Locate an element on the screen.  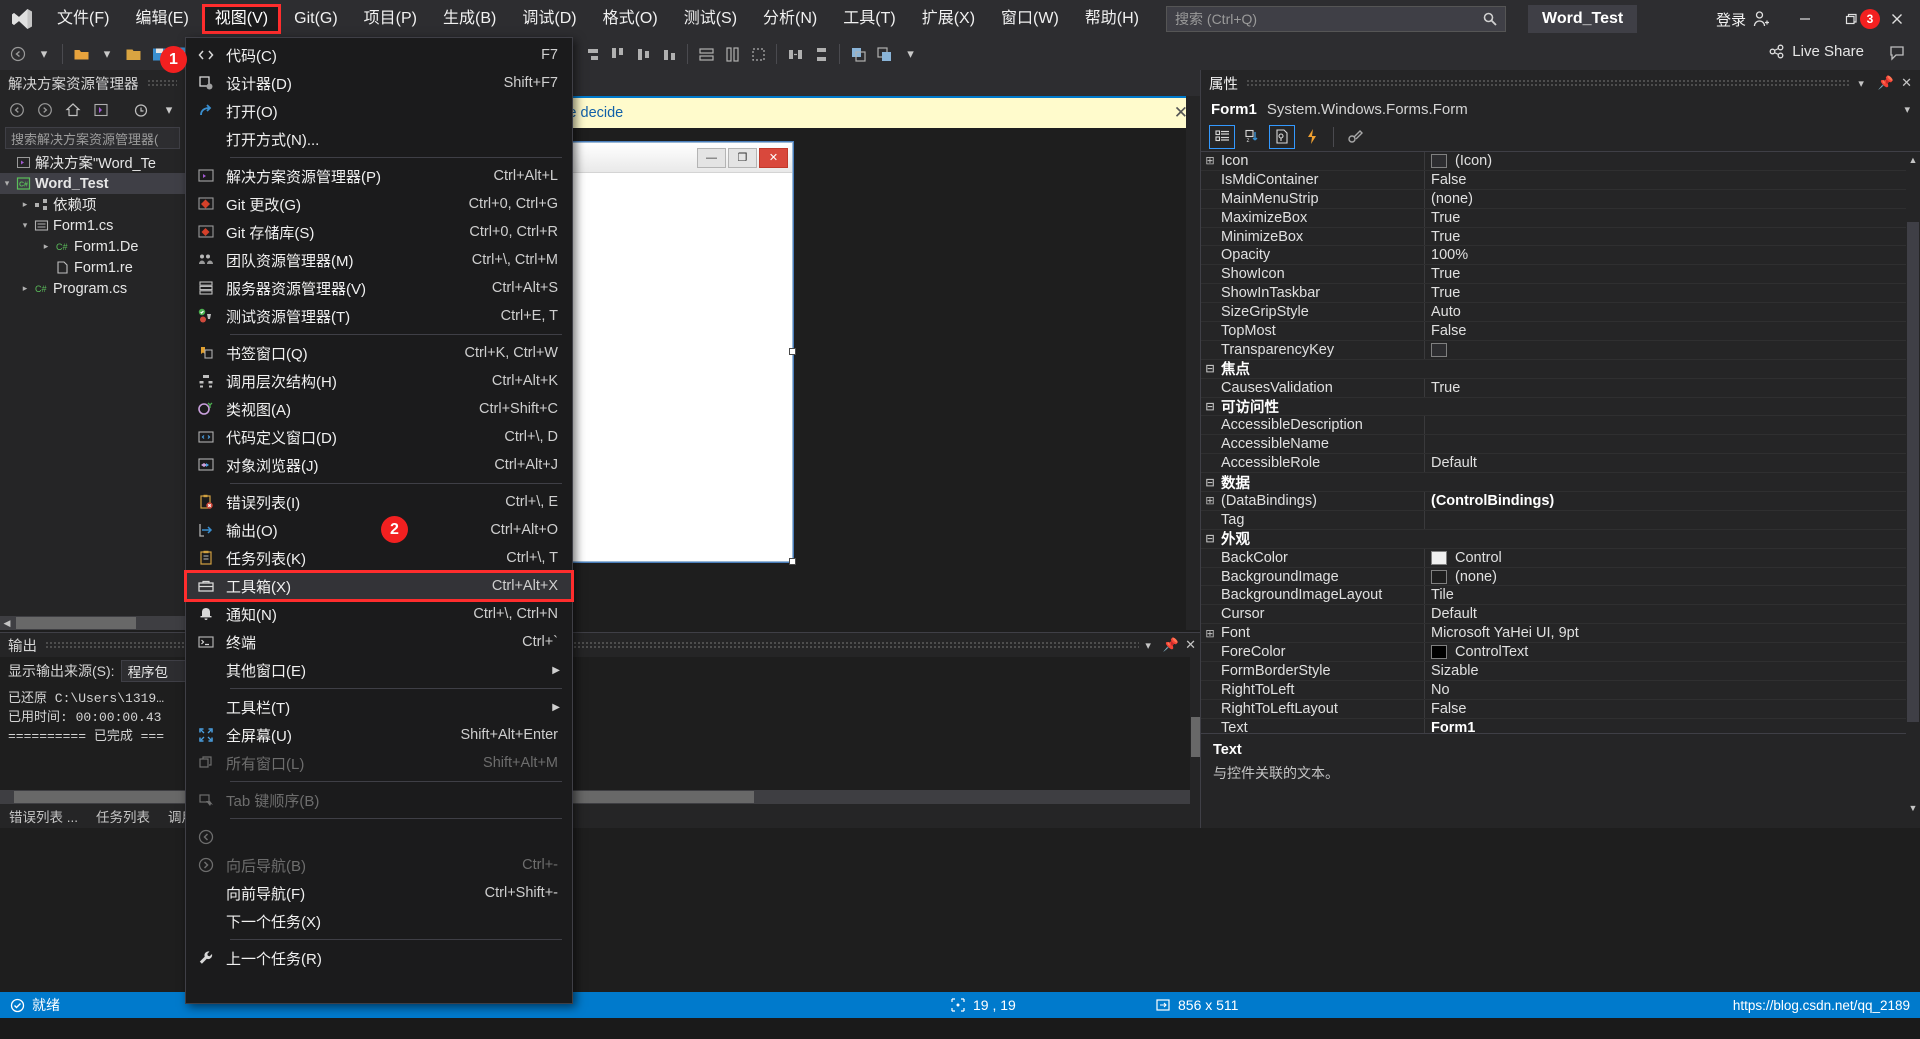
property-row-icon: ⊞ Icon (Icon) is located at coordinates (1553, 161).